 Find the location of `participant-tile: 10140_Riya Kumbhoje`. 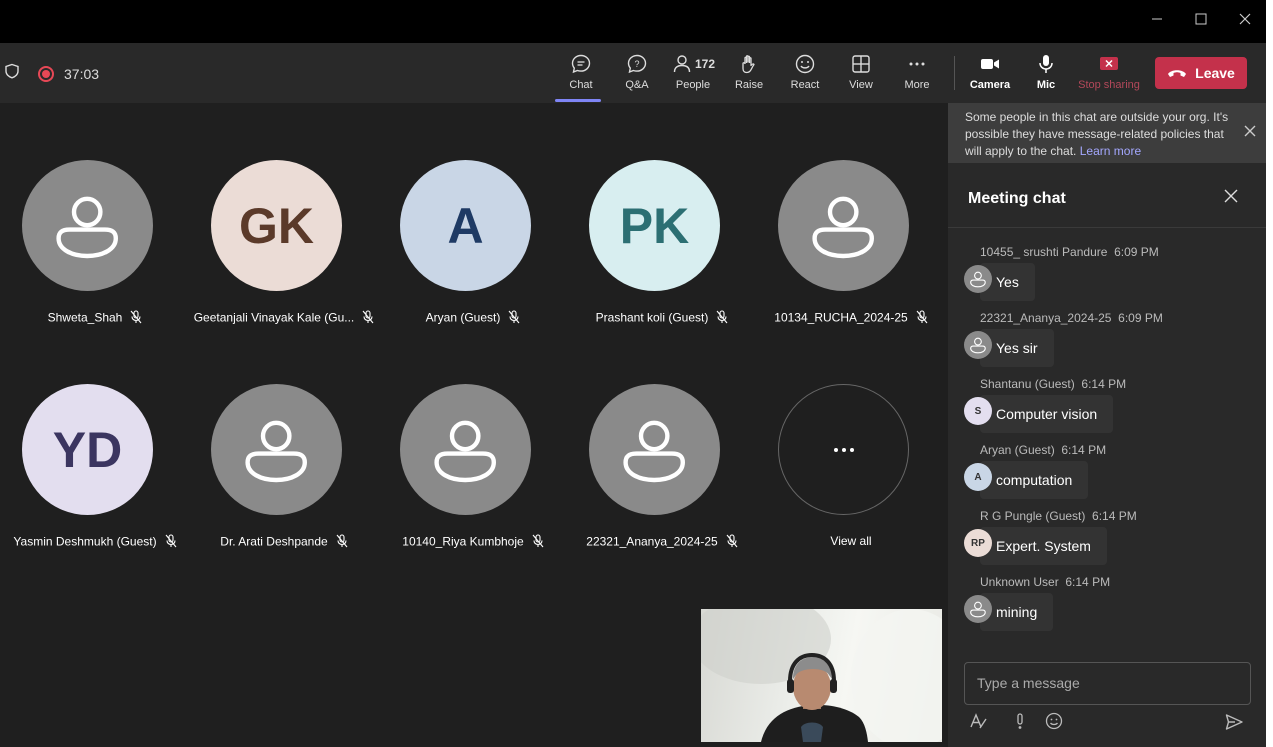

participant-tile: 10140_Riya Kumbhoje is located at coordinates (473, 484).